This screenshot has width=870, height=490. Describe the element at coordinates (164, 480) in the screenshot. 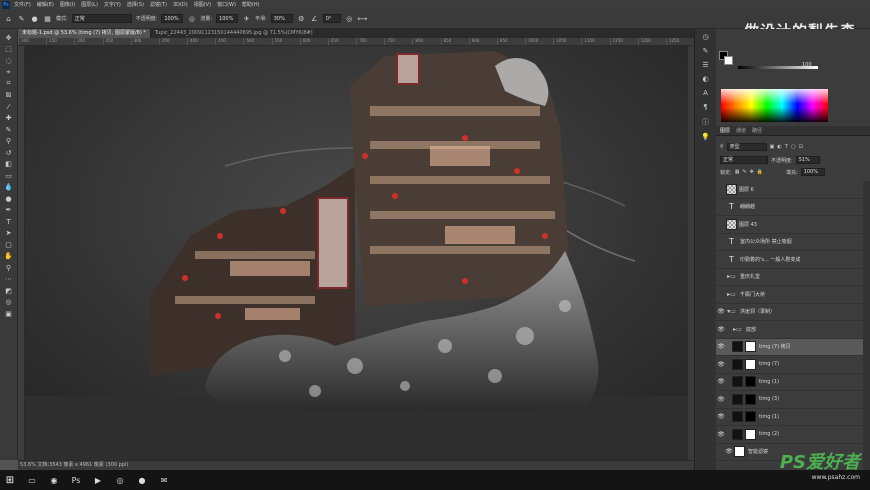

I see `wechat-icon: ✉` at that location.